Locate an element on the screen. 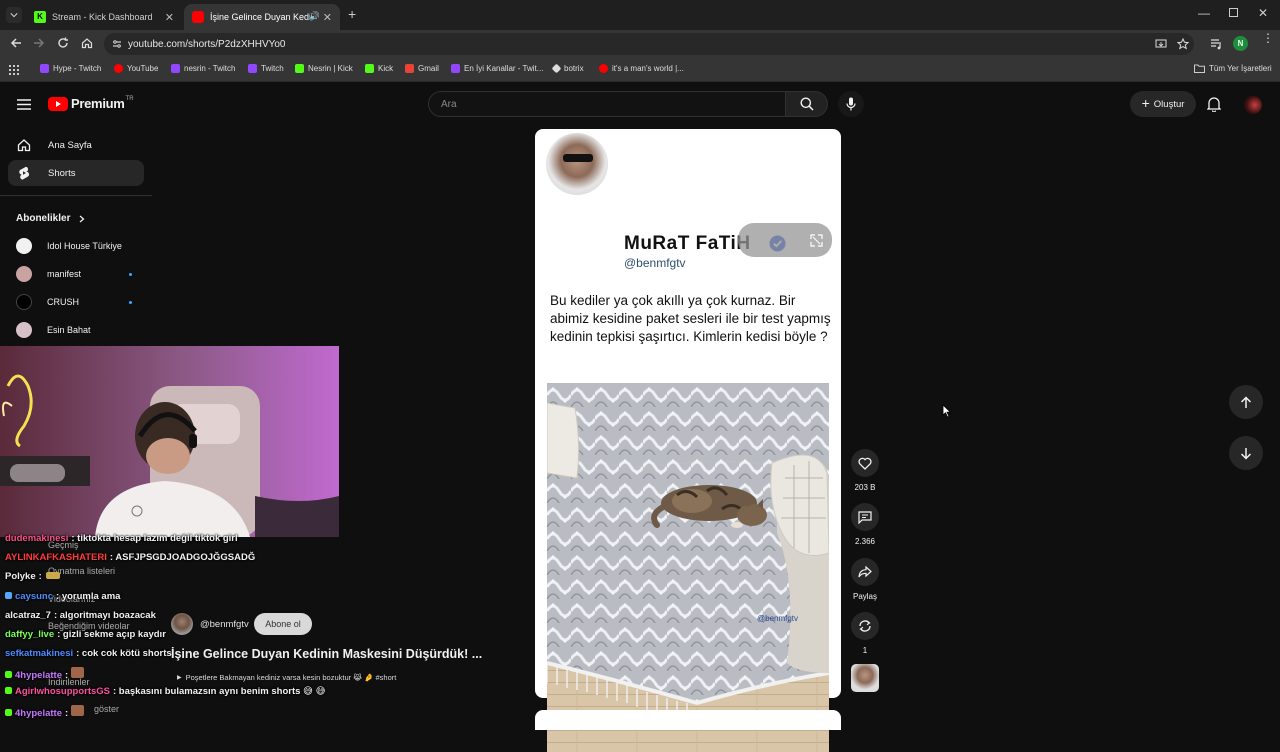 The height and width of the screenshot is (752, 1280). search-icon is located at coordinates (807, 104).